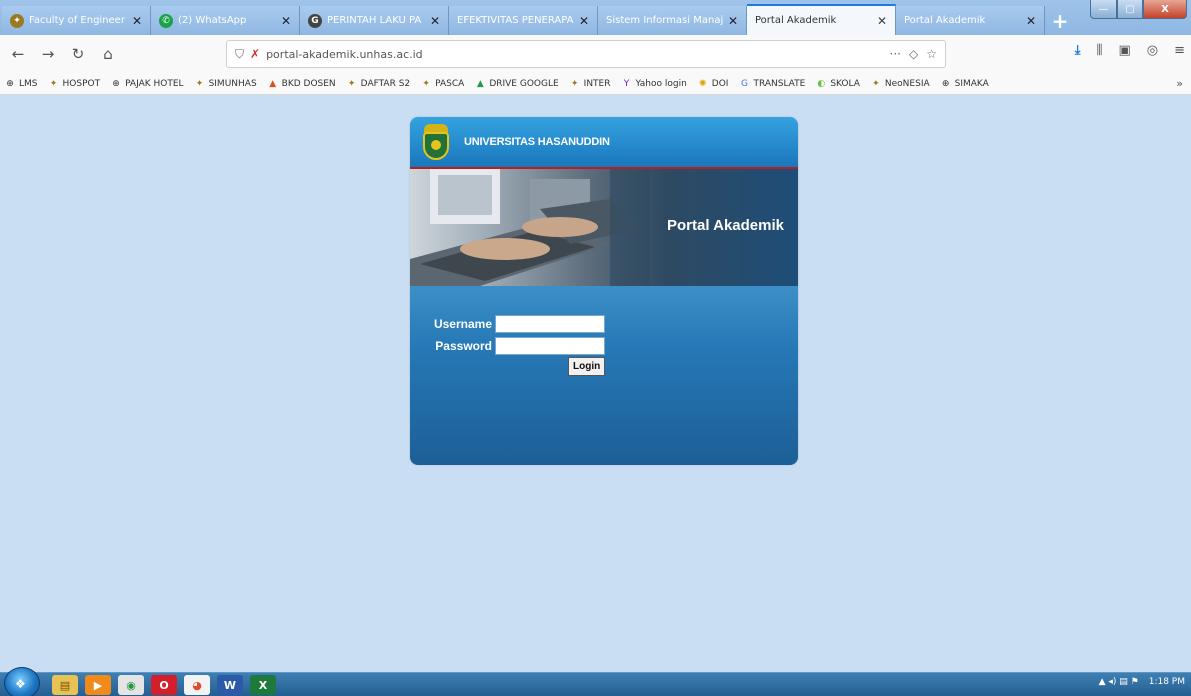 This screenshot has width=1191, height=696. What do you see at coordinates (18, 54) in the screenshot?
I see `back-arrow-icon: ←` at bounding box center [18, 54].